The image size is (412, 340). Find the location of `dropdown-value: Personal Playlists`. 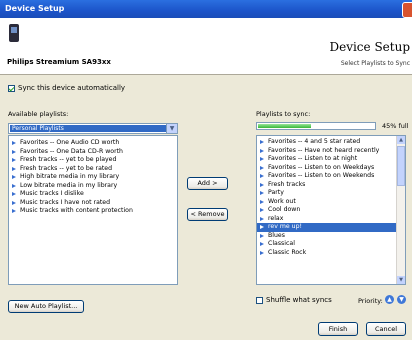

dropdown-value: Personal Playlists is located at coordinates (88, 128).